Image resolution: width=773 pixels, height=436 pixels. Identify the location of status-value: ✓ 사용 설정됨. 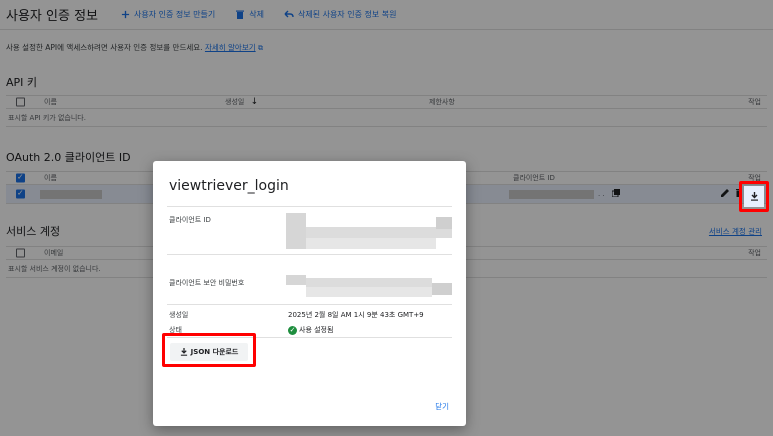
(310, 330).